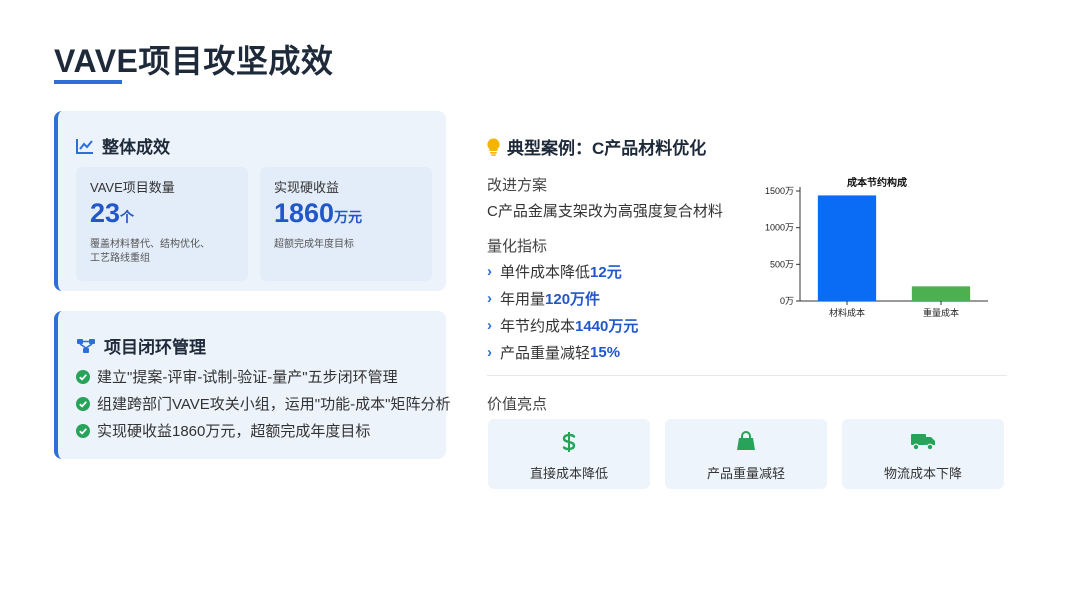  I want to click on chart-title: 成本节约构成, so click(877, 182).